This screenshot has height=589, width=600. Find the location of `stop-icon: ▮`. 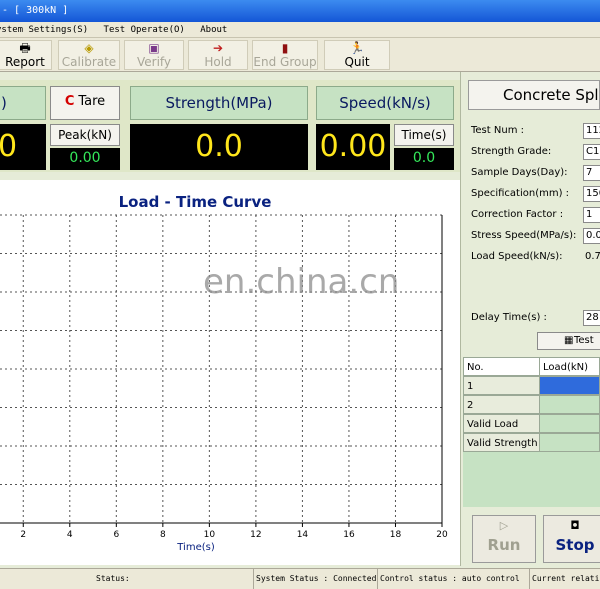

stop-icon: ▮ is located at coordinates (285, 48).